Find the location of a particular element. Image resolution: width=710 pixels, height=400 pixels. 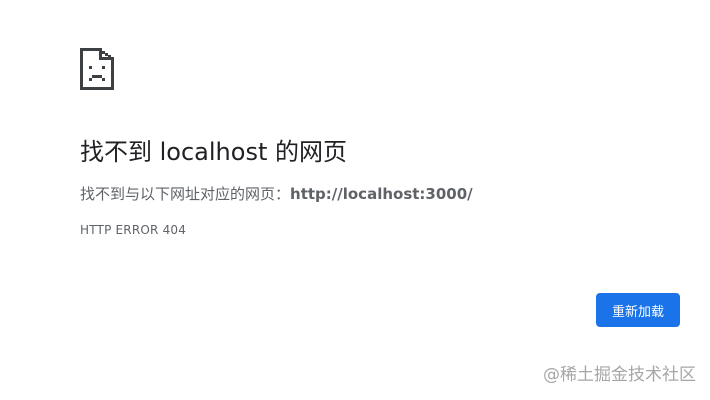

sad-document-icon is located at coordinates (97, 69).